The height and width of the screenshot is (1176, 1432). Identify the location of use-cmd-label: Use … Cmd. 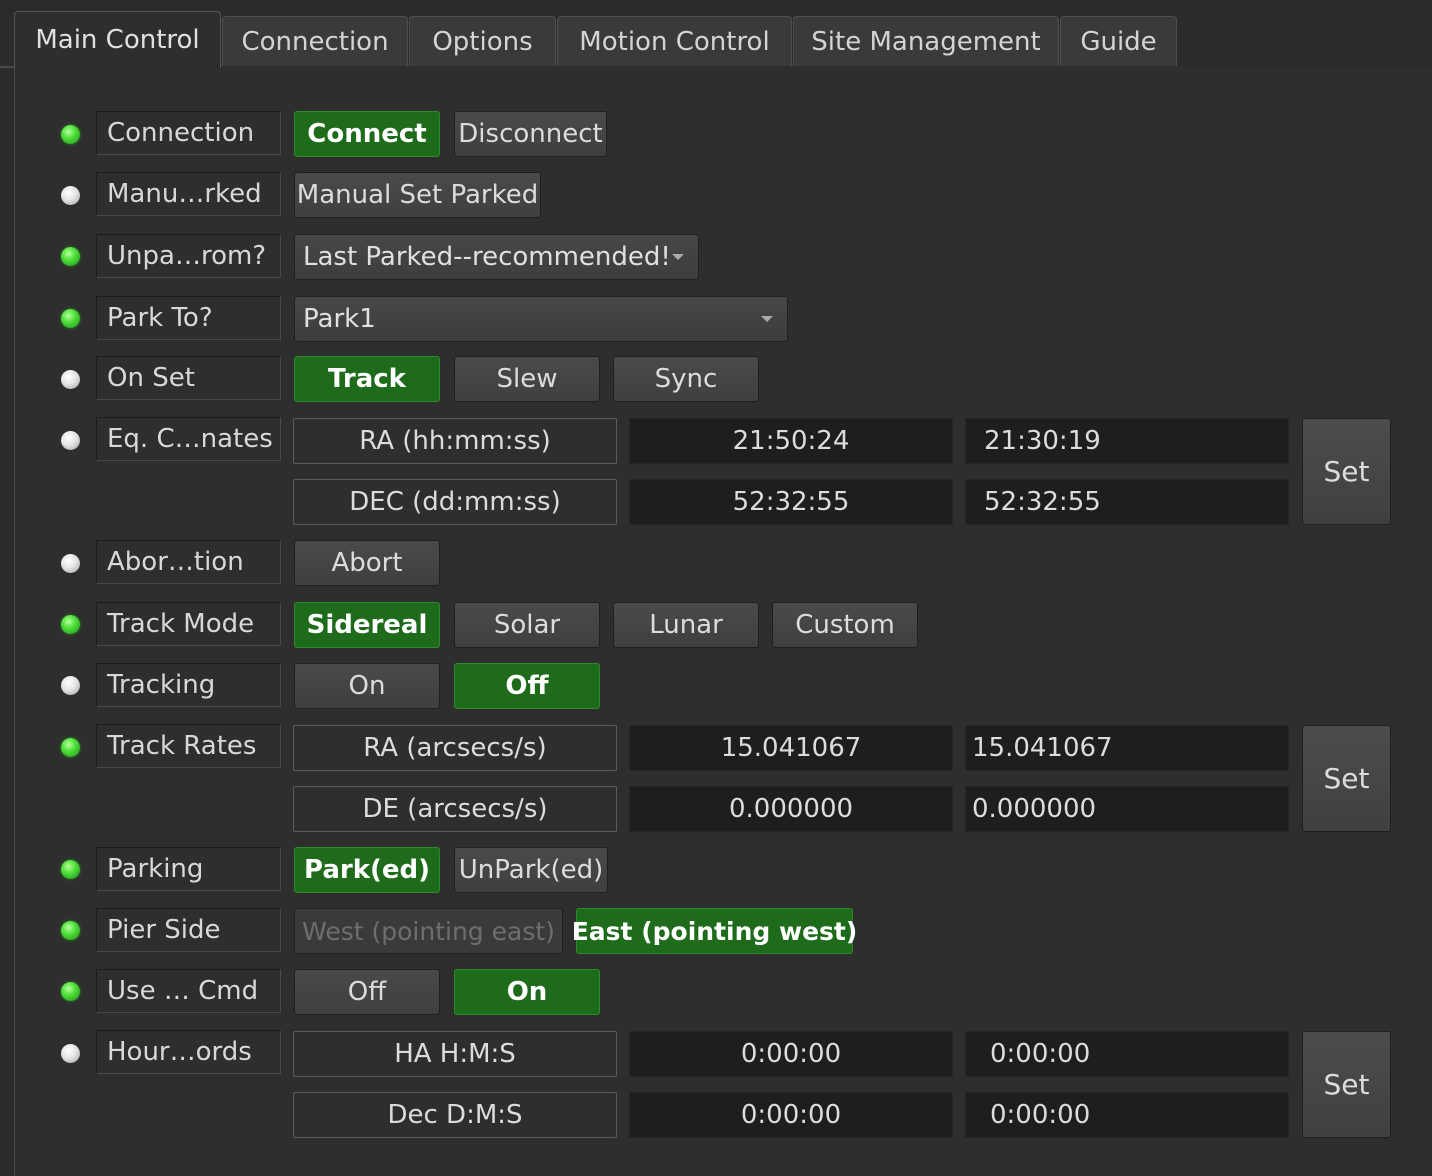
(188, 991).